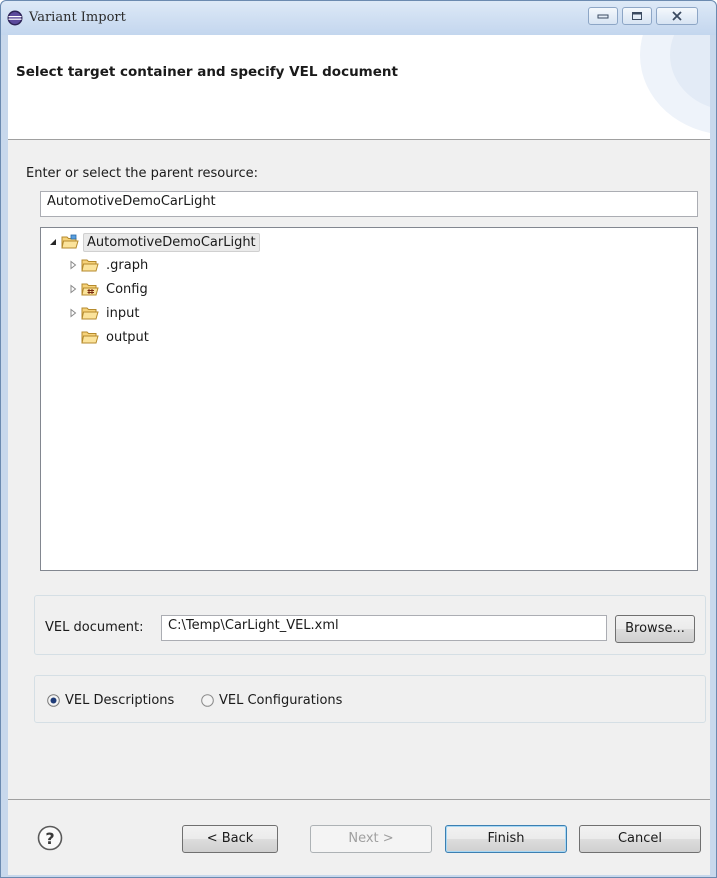  Describe the element at coordinates (230, 839) in the screenshot. I see `back-button: < Back` at that location.